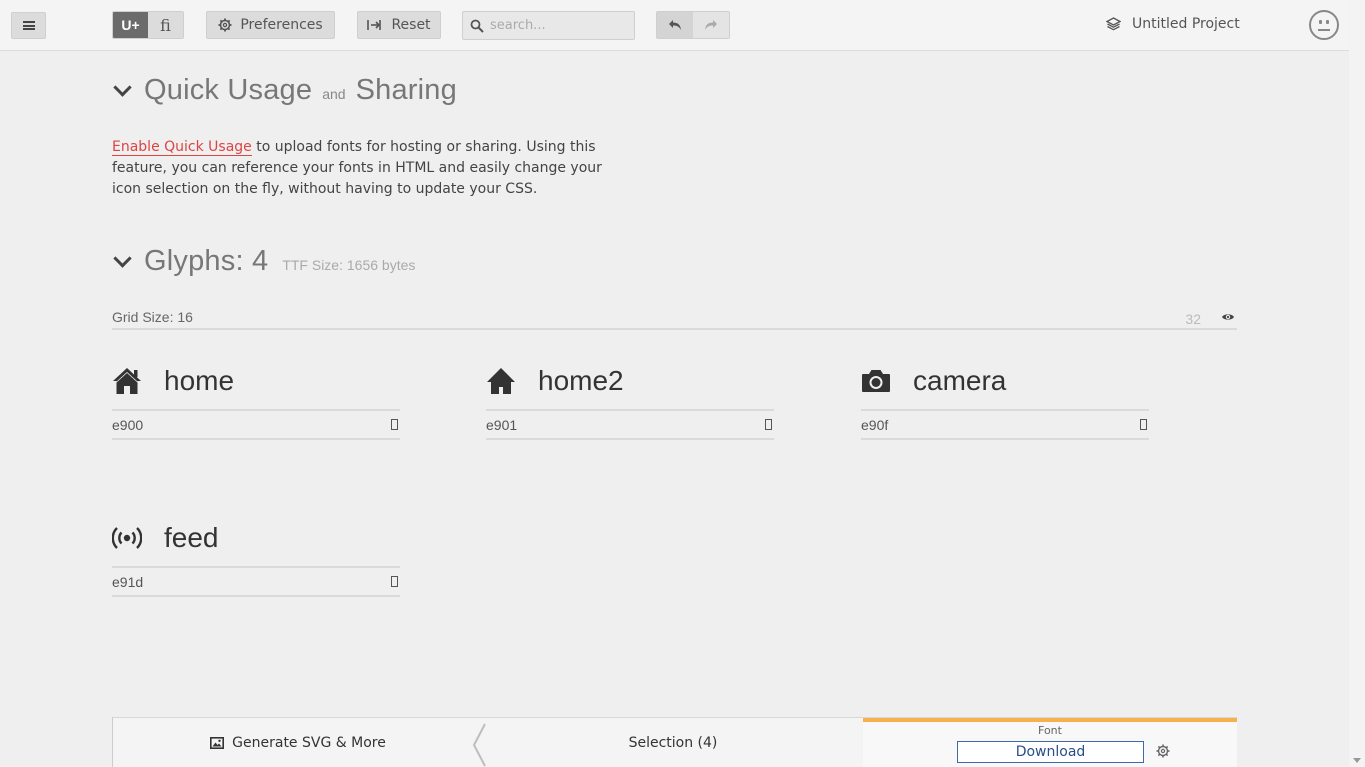 This screenshot has height=767, width=1365. I want to click on glyph-mode-toggle: U+ fi, so click(148, 25).